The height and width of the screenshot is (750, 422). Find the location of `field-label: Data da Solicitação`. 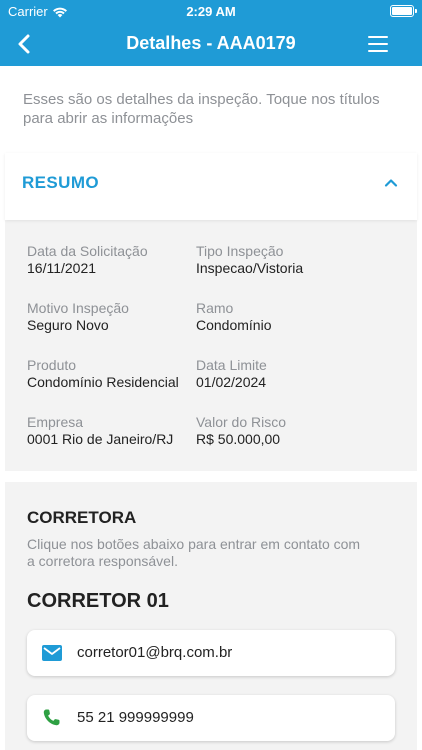

field-label: Data da Solicitação is located at coordinates (87, 251).